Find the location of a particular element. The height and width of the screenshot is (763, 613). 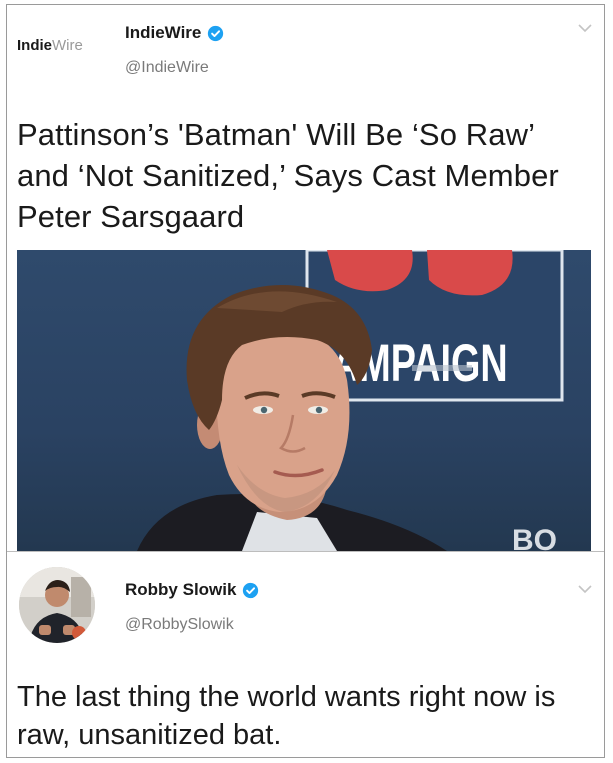

avatar-photo-icon is located at coordinates (57, 605).